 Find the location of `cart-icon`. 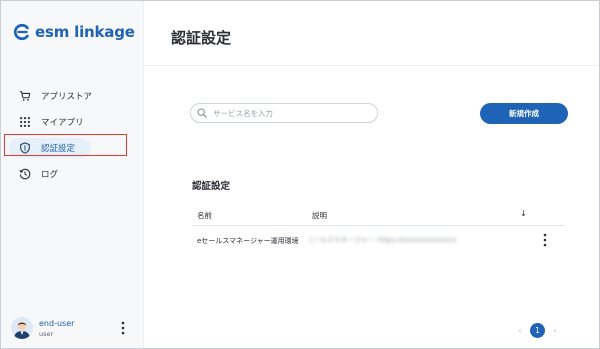

cart-icon is located at coordinates (25, 96).